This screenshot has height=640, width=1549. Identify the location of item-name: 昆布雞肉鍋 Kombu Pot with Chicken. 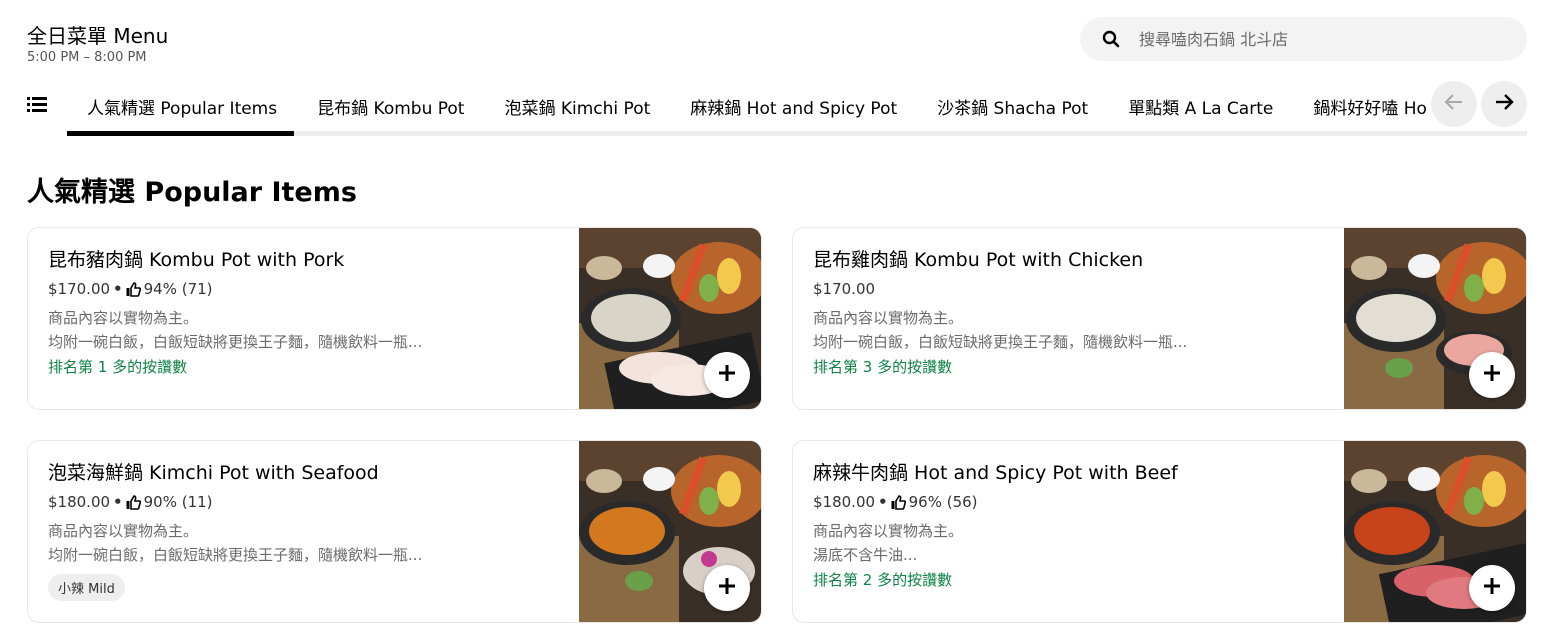
(978, 260).